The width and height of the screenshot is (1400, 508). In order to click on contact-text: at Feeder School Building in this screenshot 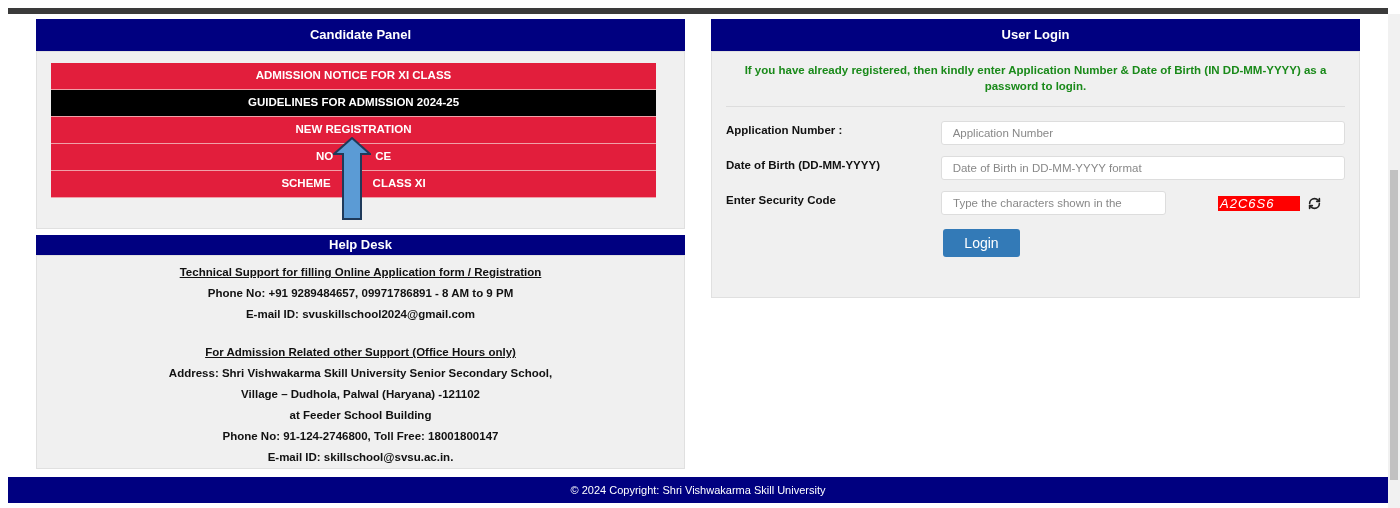, I will do `click(360, 415)`.